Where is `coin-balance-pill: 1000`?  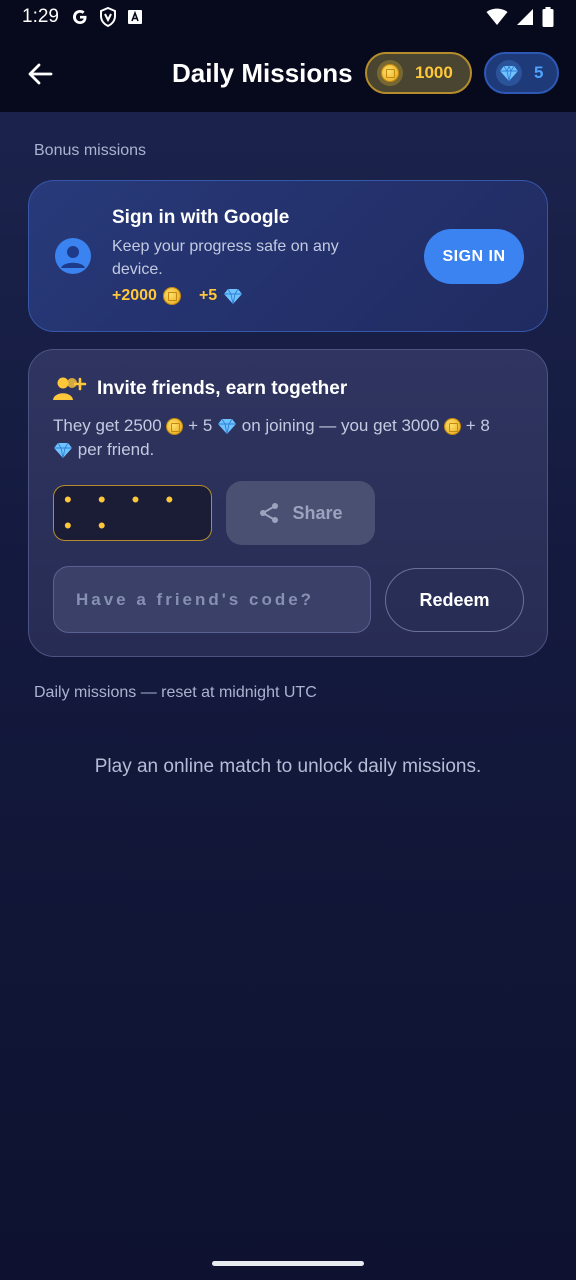 coin-balance-pill: 1000 is located at coordinates (418, 73).